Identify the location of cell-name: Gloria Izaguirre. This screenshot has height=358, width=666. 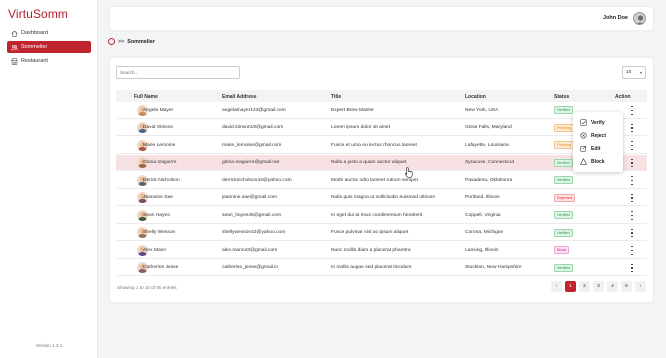
(160, 162).